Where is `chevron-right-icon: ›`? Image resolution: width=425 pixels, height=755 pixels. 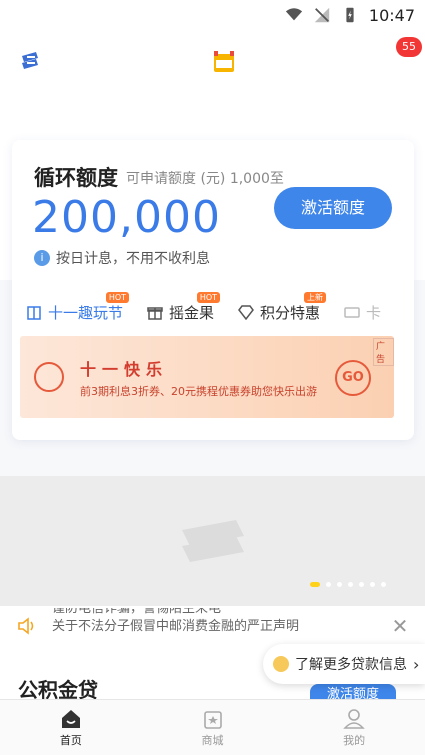 chevron-right-icon: › is located at coordinates (416, 664).